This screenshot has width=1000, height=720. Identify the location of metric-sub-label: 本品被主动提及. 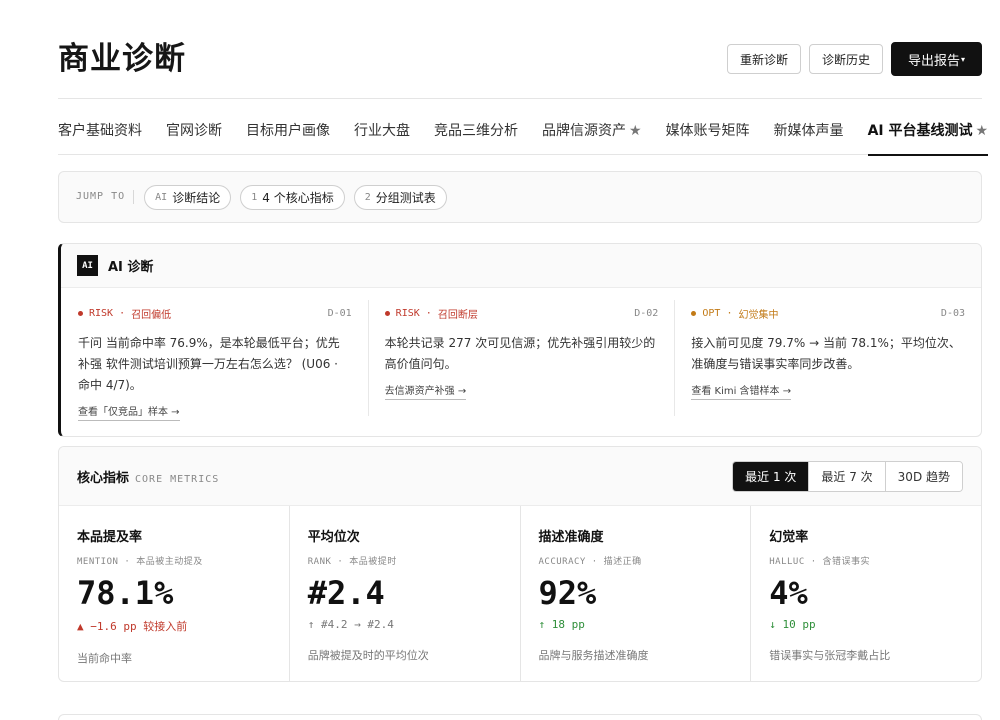
(169, 562).